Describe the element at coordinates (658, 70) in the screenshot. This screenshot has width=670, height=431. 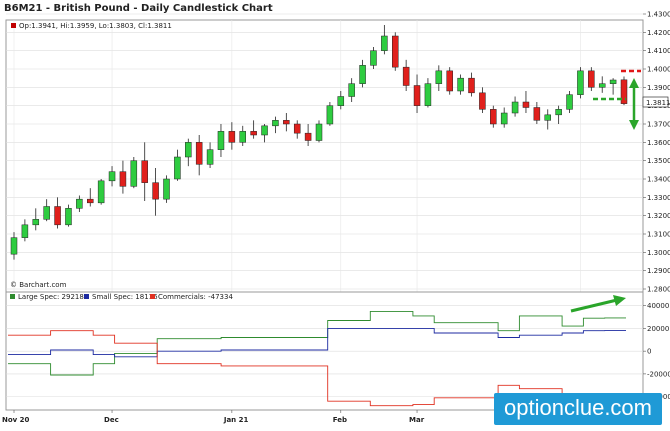
I see `price-tick-label: 1.4000` at that location.